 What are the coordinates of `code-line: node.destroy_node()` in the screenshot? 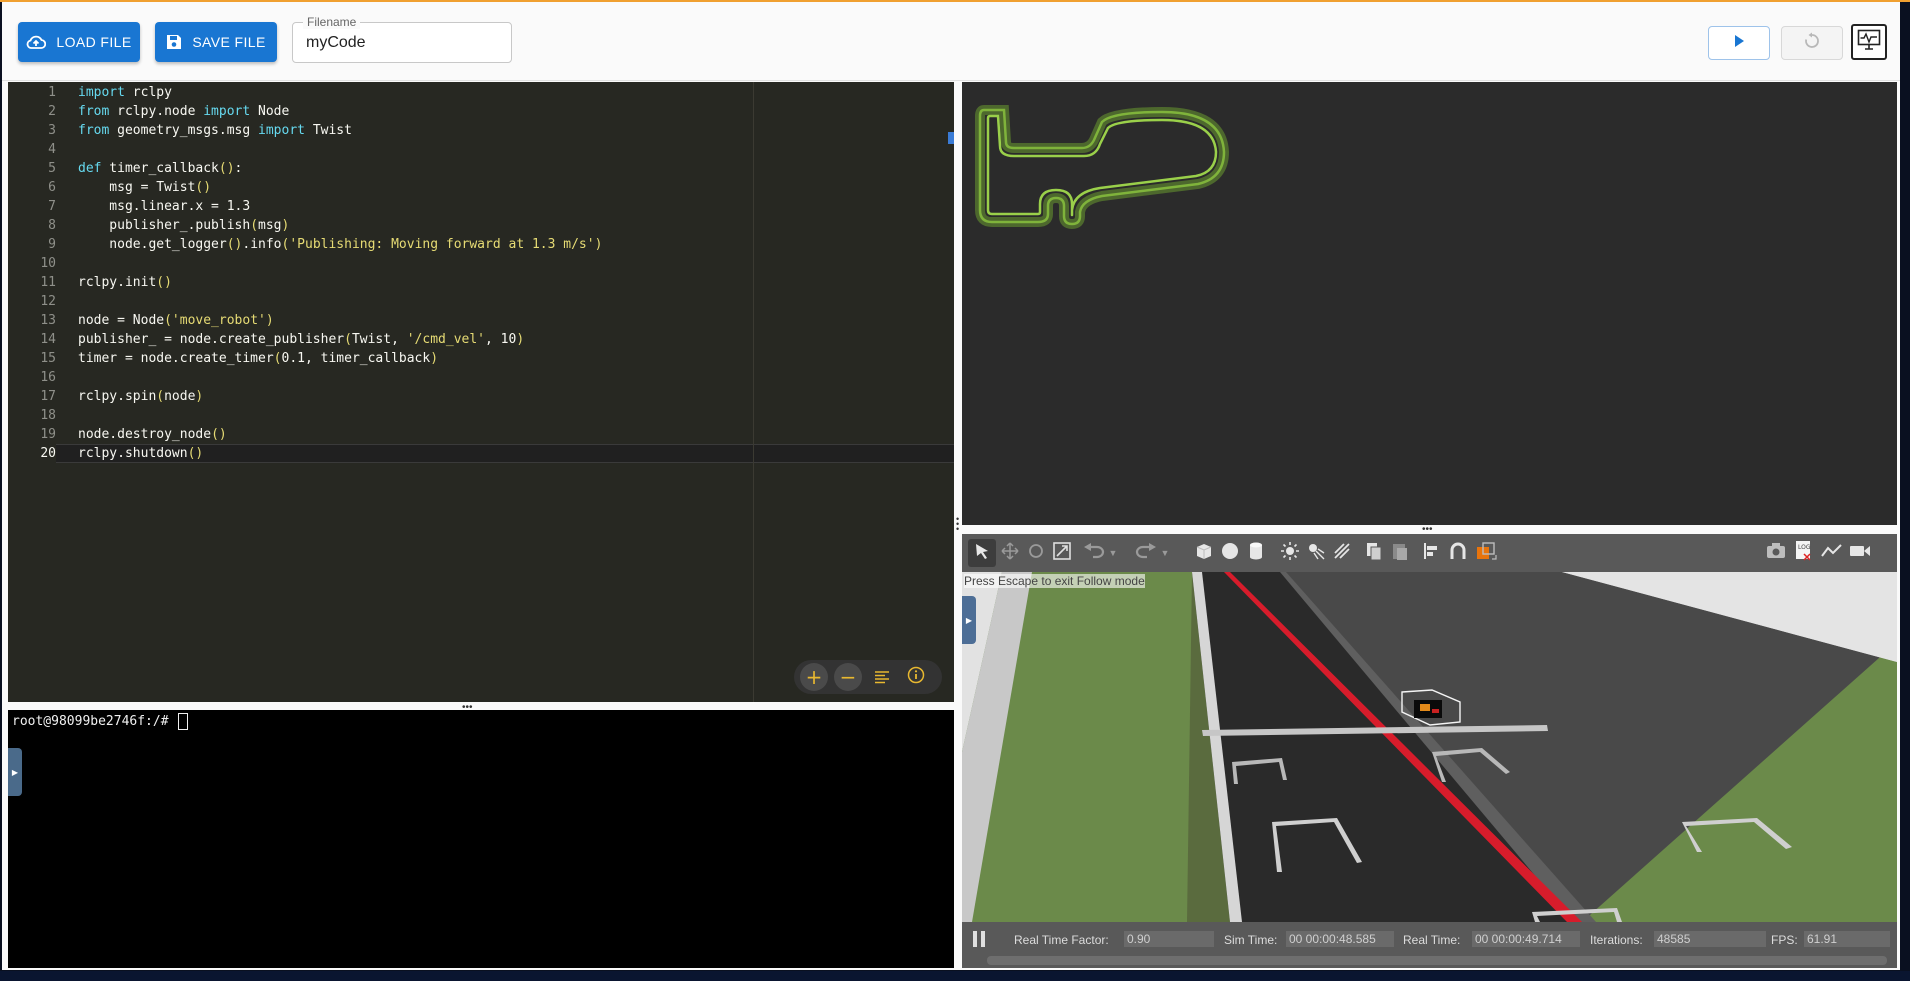 It's located at (152, 434).